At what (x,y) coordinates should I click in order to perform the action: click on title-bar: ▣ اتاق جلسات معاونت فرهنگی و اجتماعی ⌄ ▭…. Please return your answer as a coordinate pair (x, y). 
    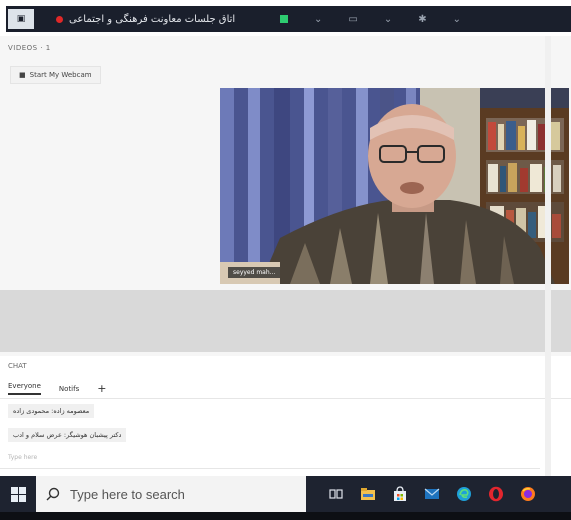
    Looking at the image, I should click on (288, 19).